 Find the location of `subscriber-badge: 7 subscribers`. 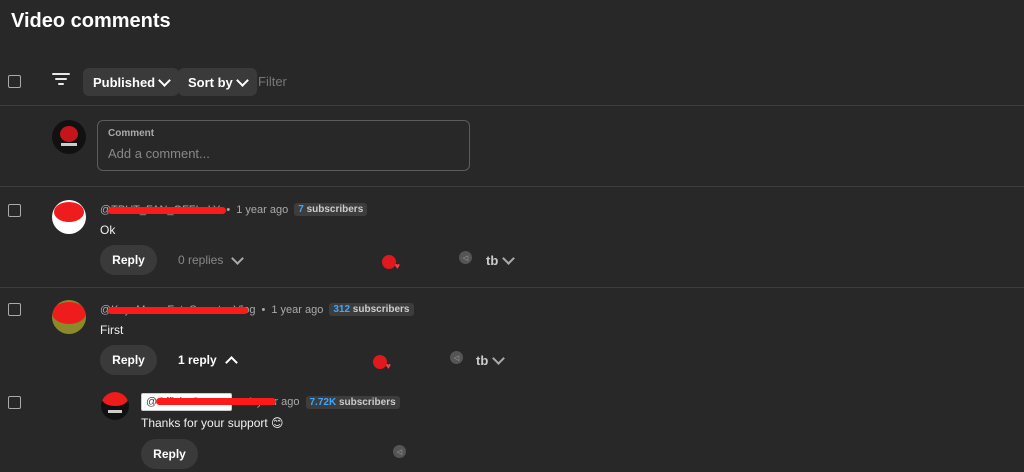

subscriber-badge: 7 subscribers is located at coordinates (331, 209).